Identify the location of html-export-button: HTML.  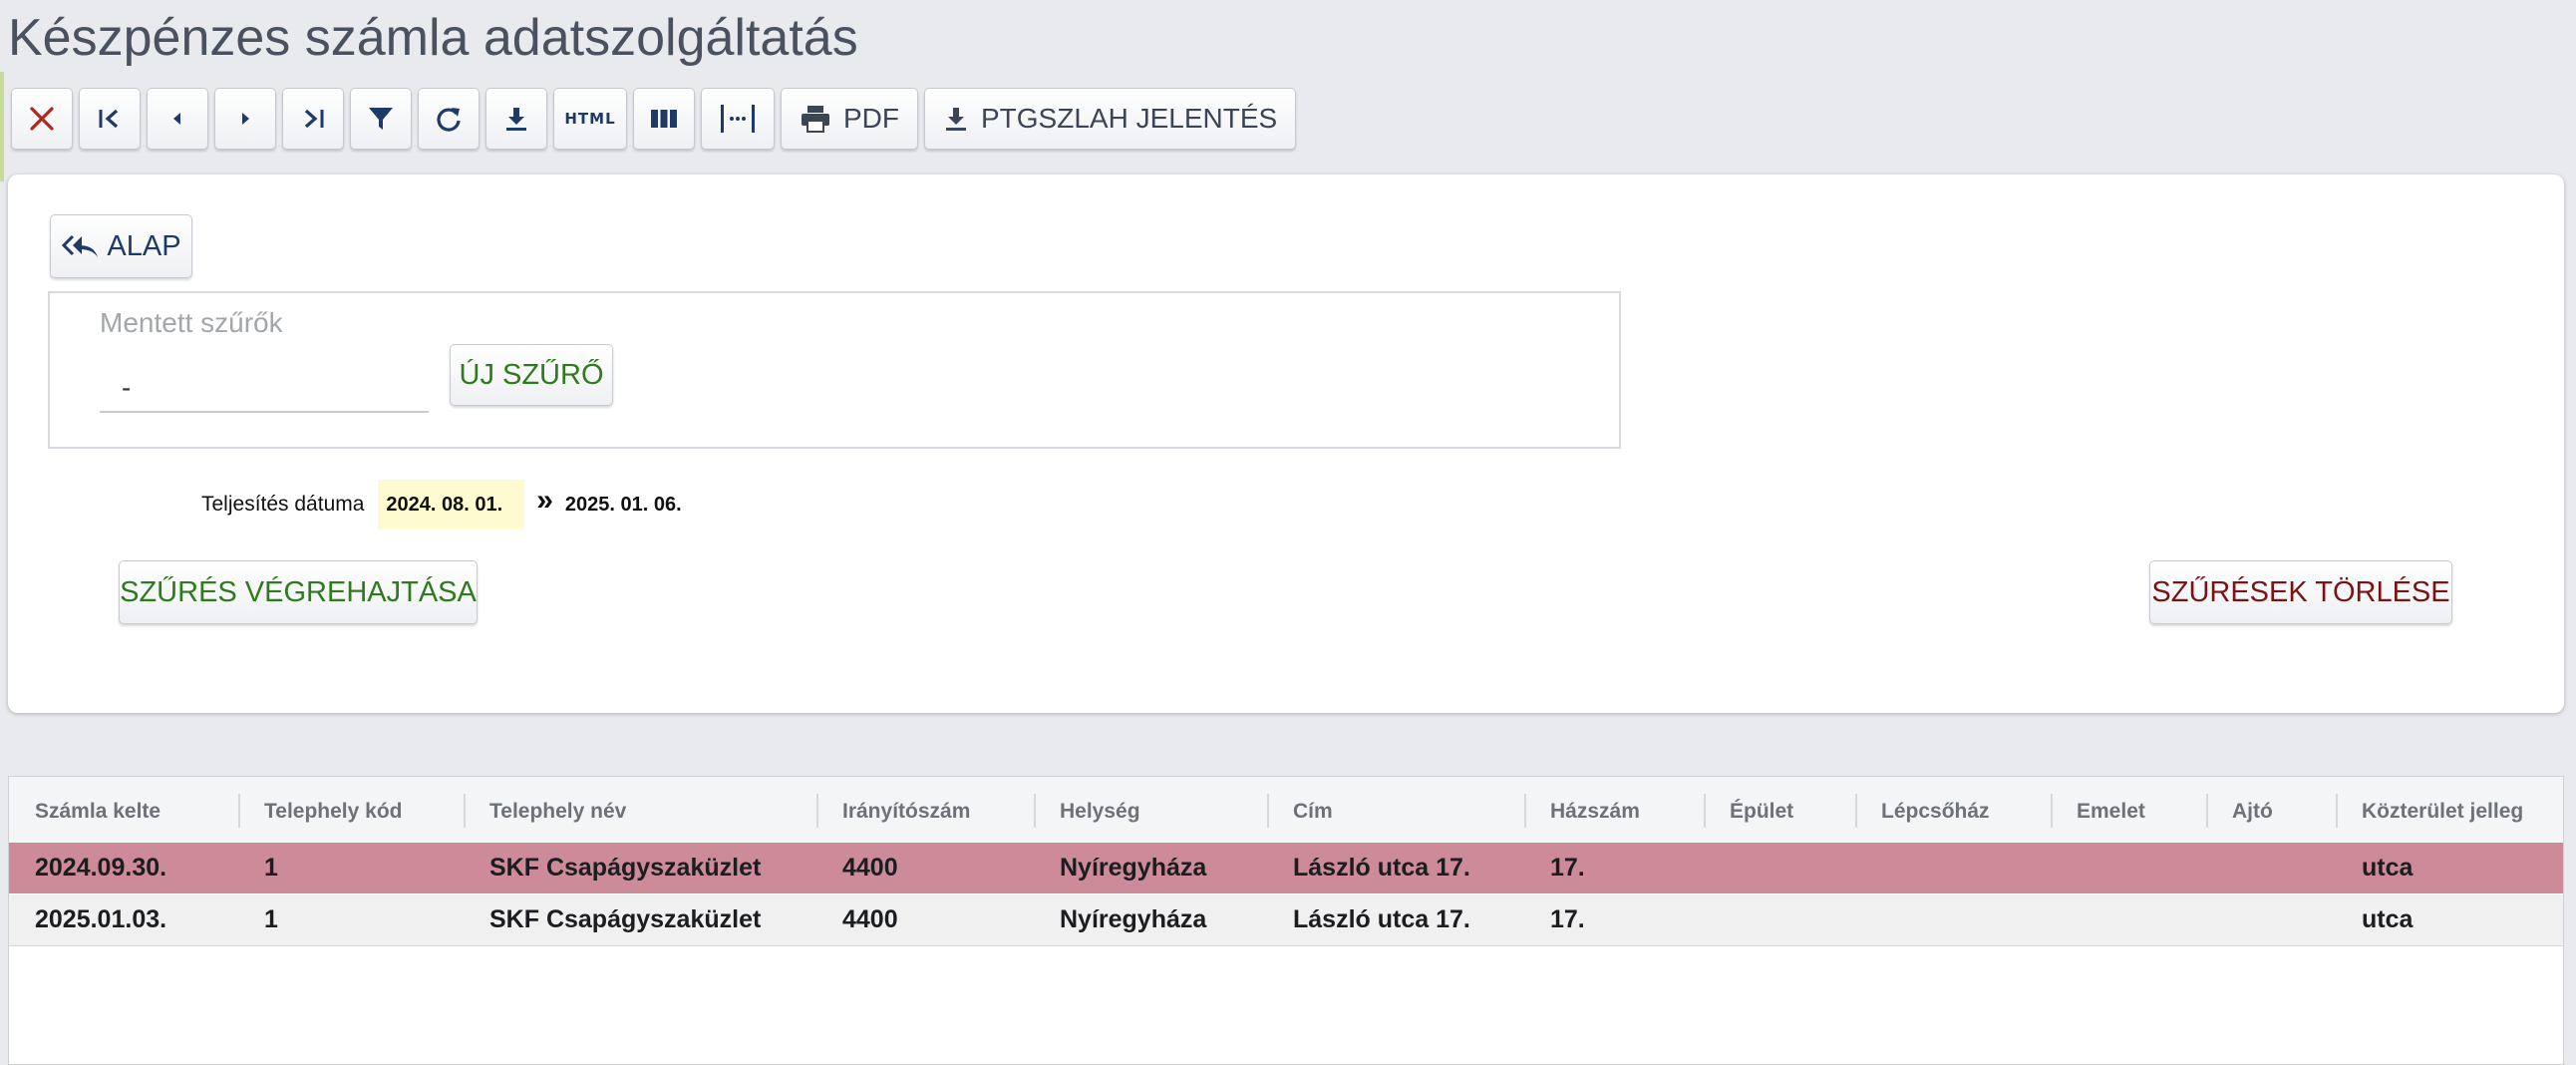
(590, 119).